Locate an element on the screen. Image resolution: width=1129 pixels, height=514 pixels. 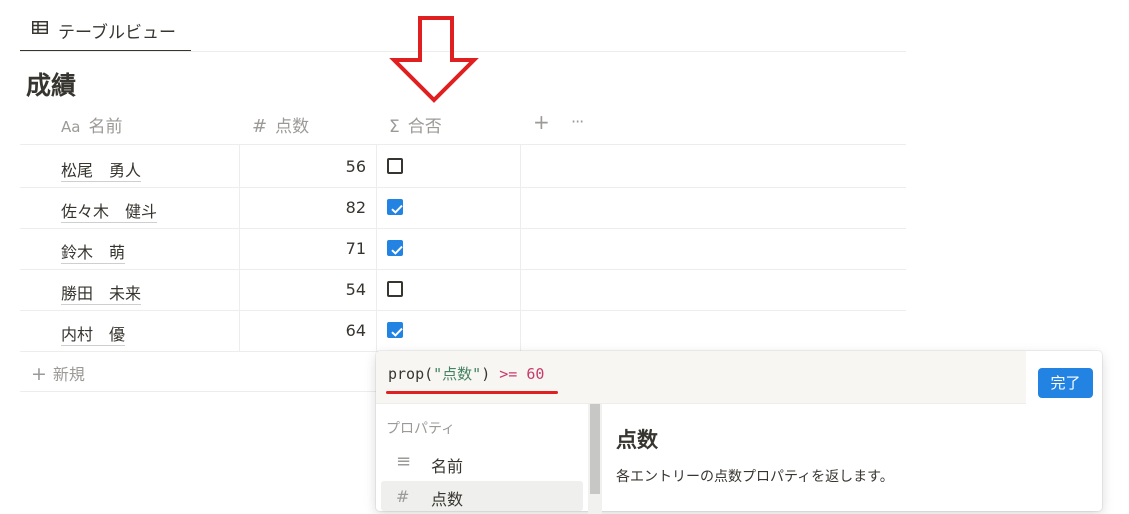
table-row-score: 56 is located at coordinates (356, 166).